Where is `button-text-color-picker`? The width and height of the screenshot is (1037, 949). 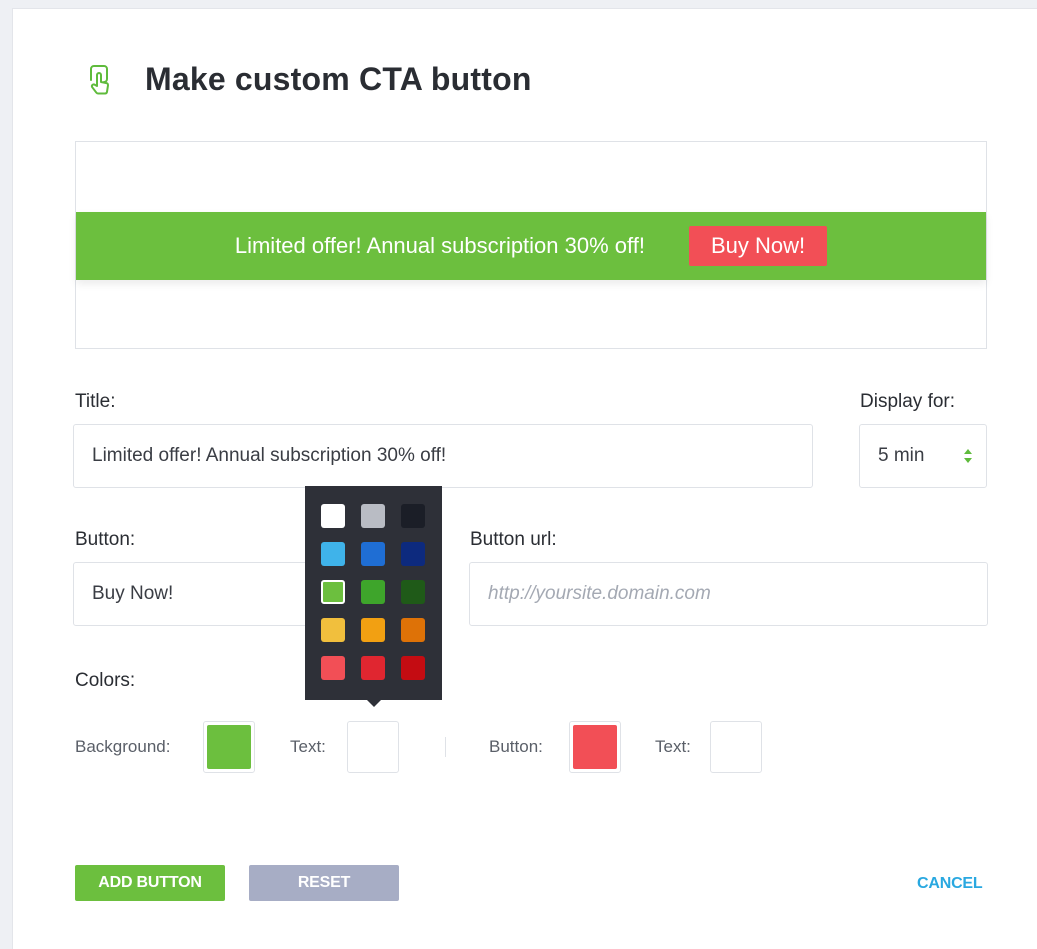
button-text-color-picker is located at coordinates (736, 747).